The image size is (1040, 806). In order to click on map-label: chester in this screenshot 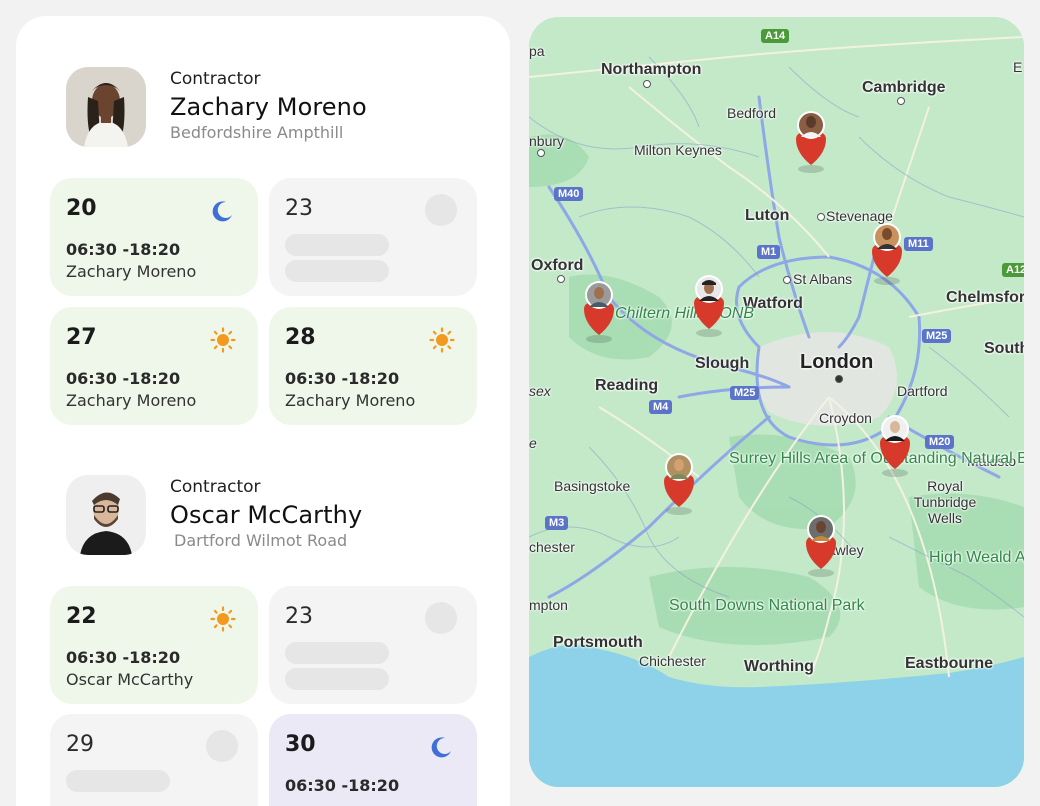, I will do `click(552, 547)`.